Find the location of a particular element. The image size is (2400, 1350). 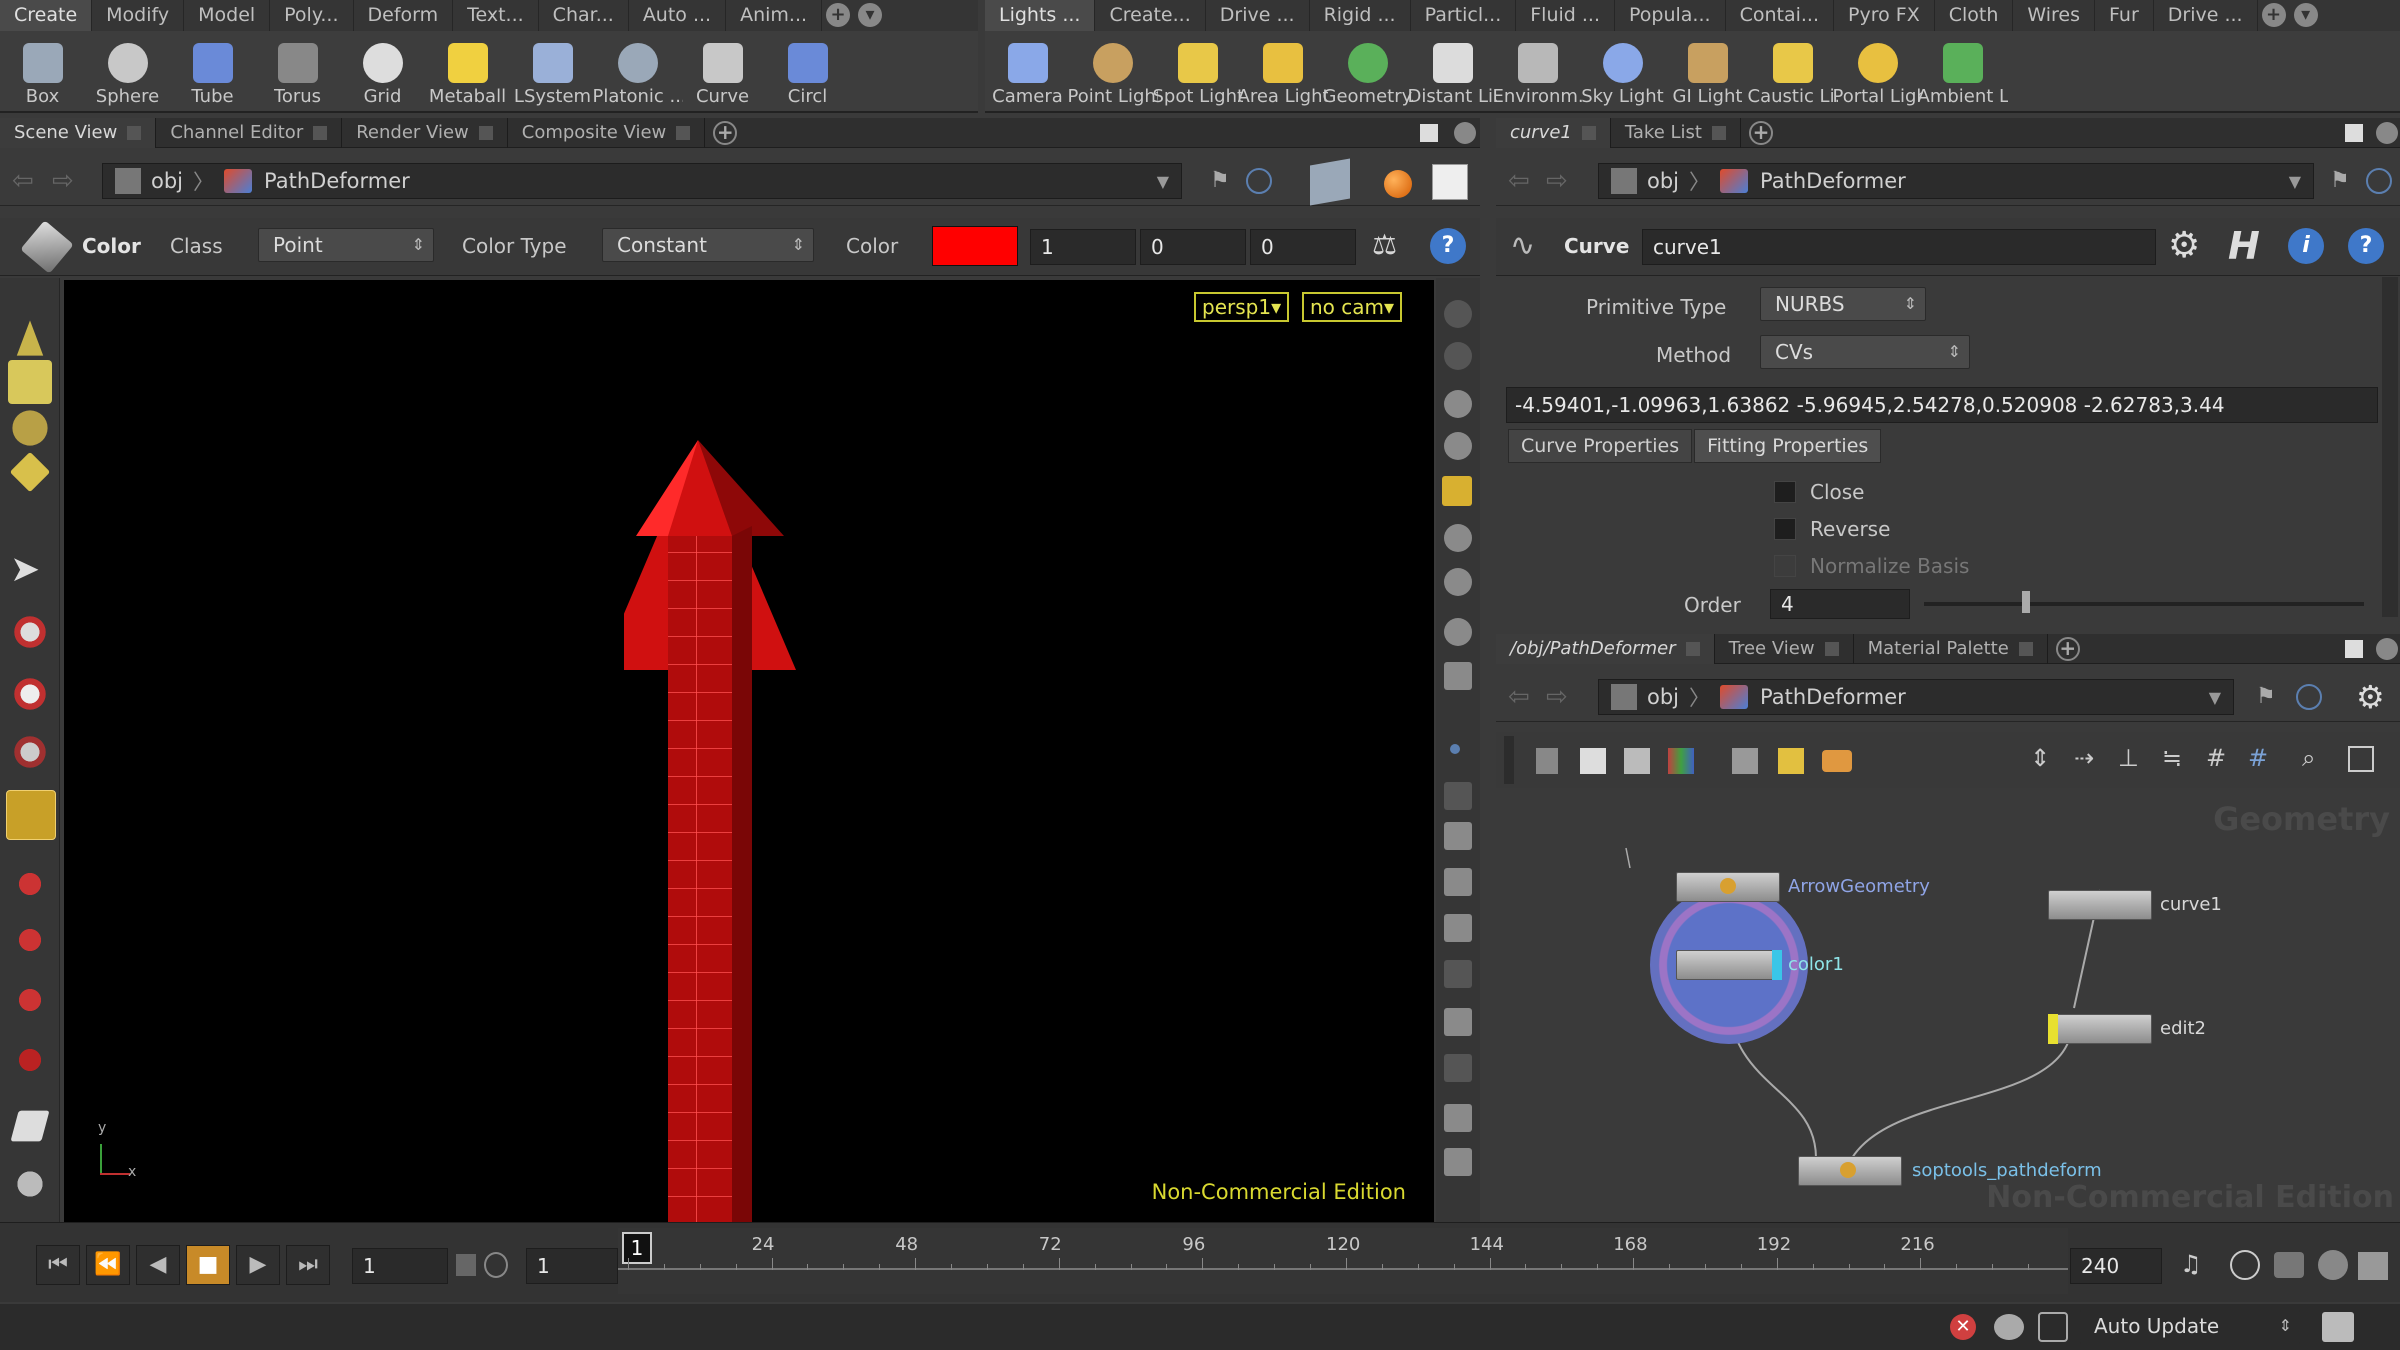

tab-curve-properties: Curve Properties is located at coordinates (1600, 446).